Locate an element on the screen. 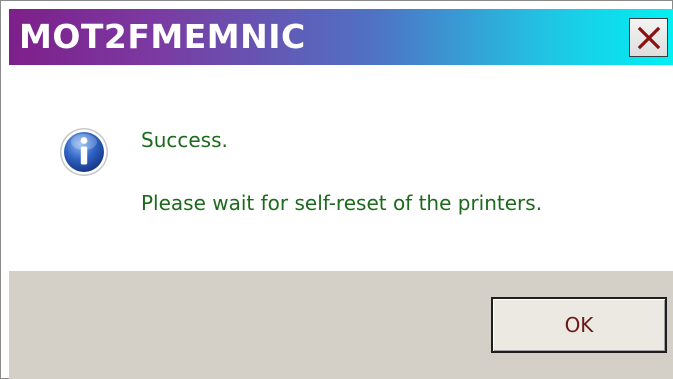 Image resolution: width=673 pixels, height=379 pixels. close-icon is located at coordinates (649, 38).